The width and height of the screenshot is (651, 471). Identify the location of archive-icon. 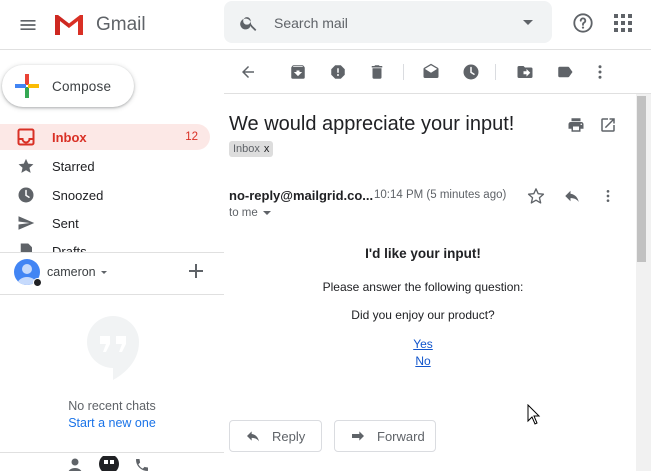
(298, 72).